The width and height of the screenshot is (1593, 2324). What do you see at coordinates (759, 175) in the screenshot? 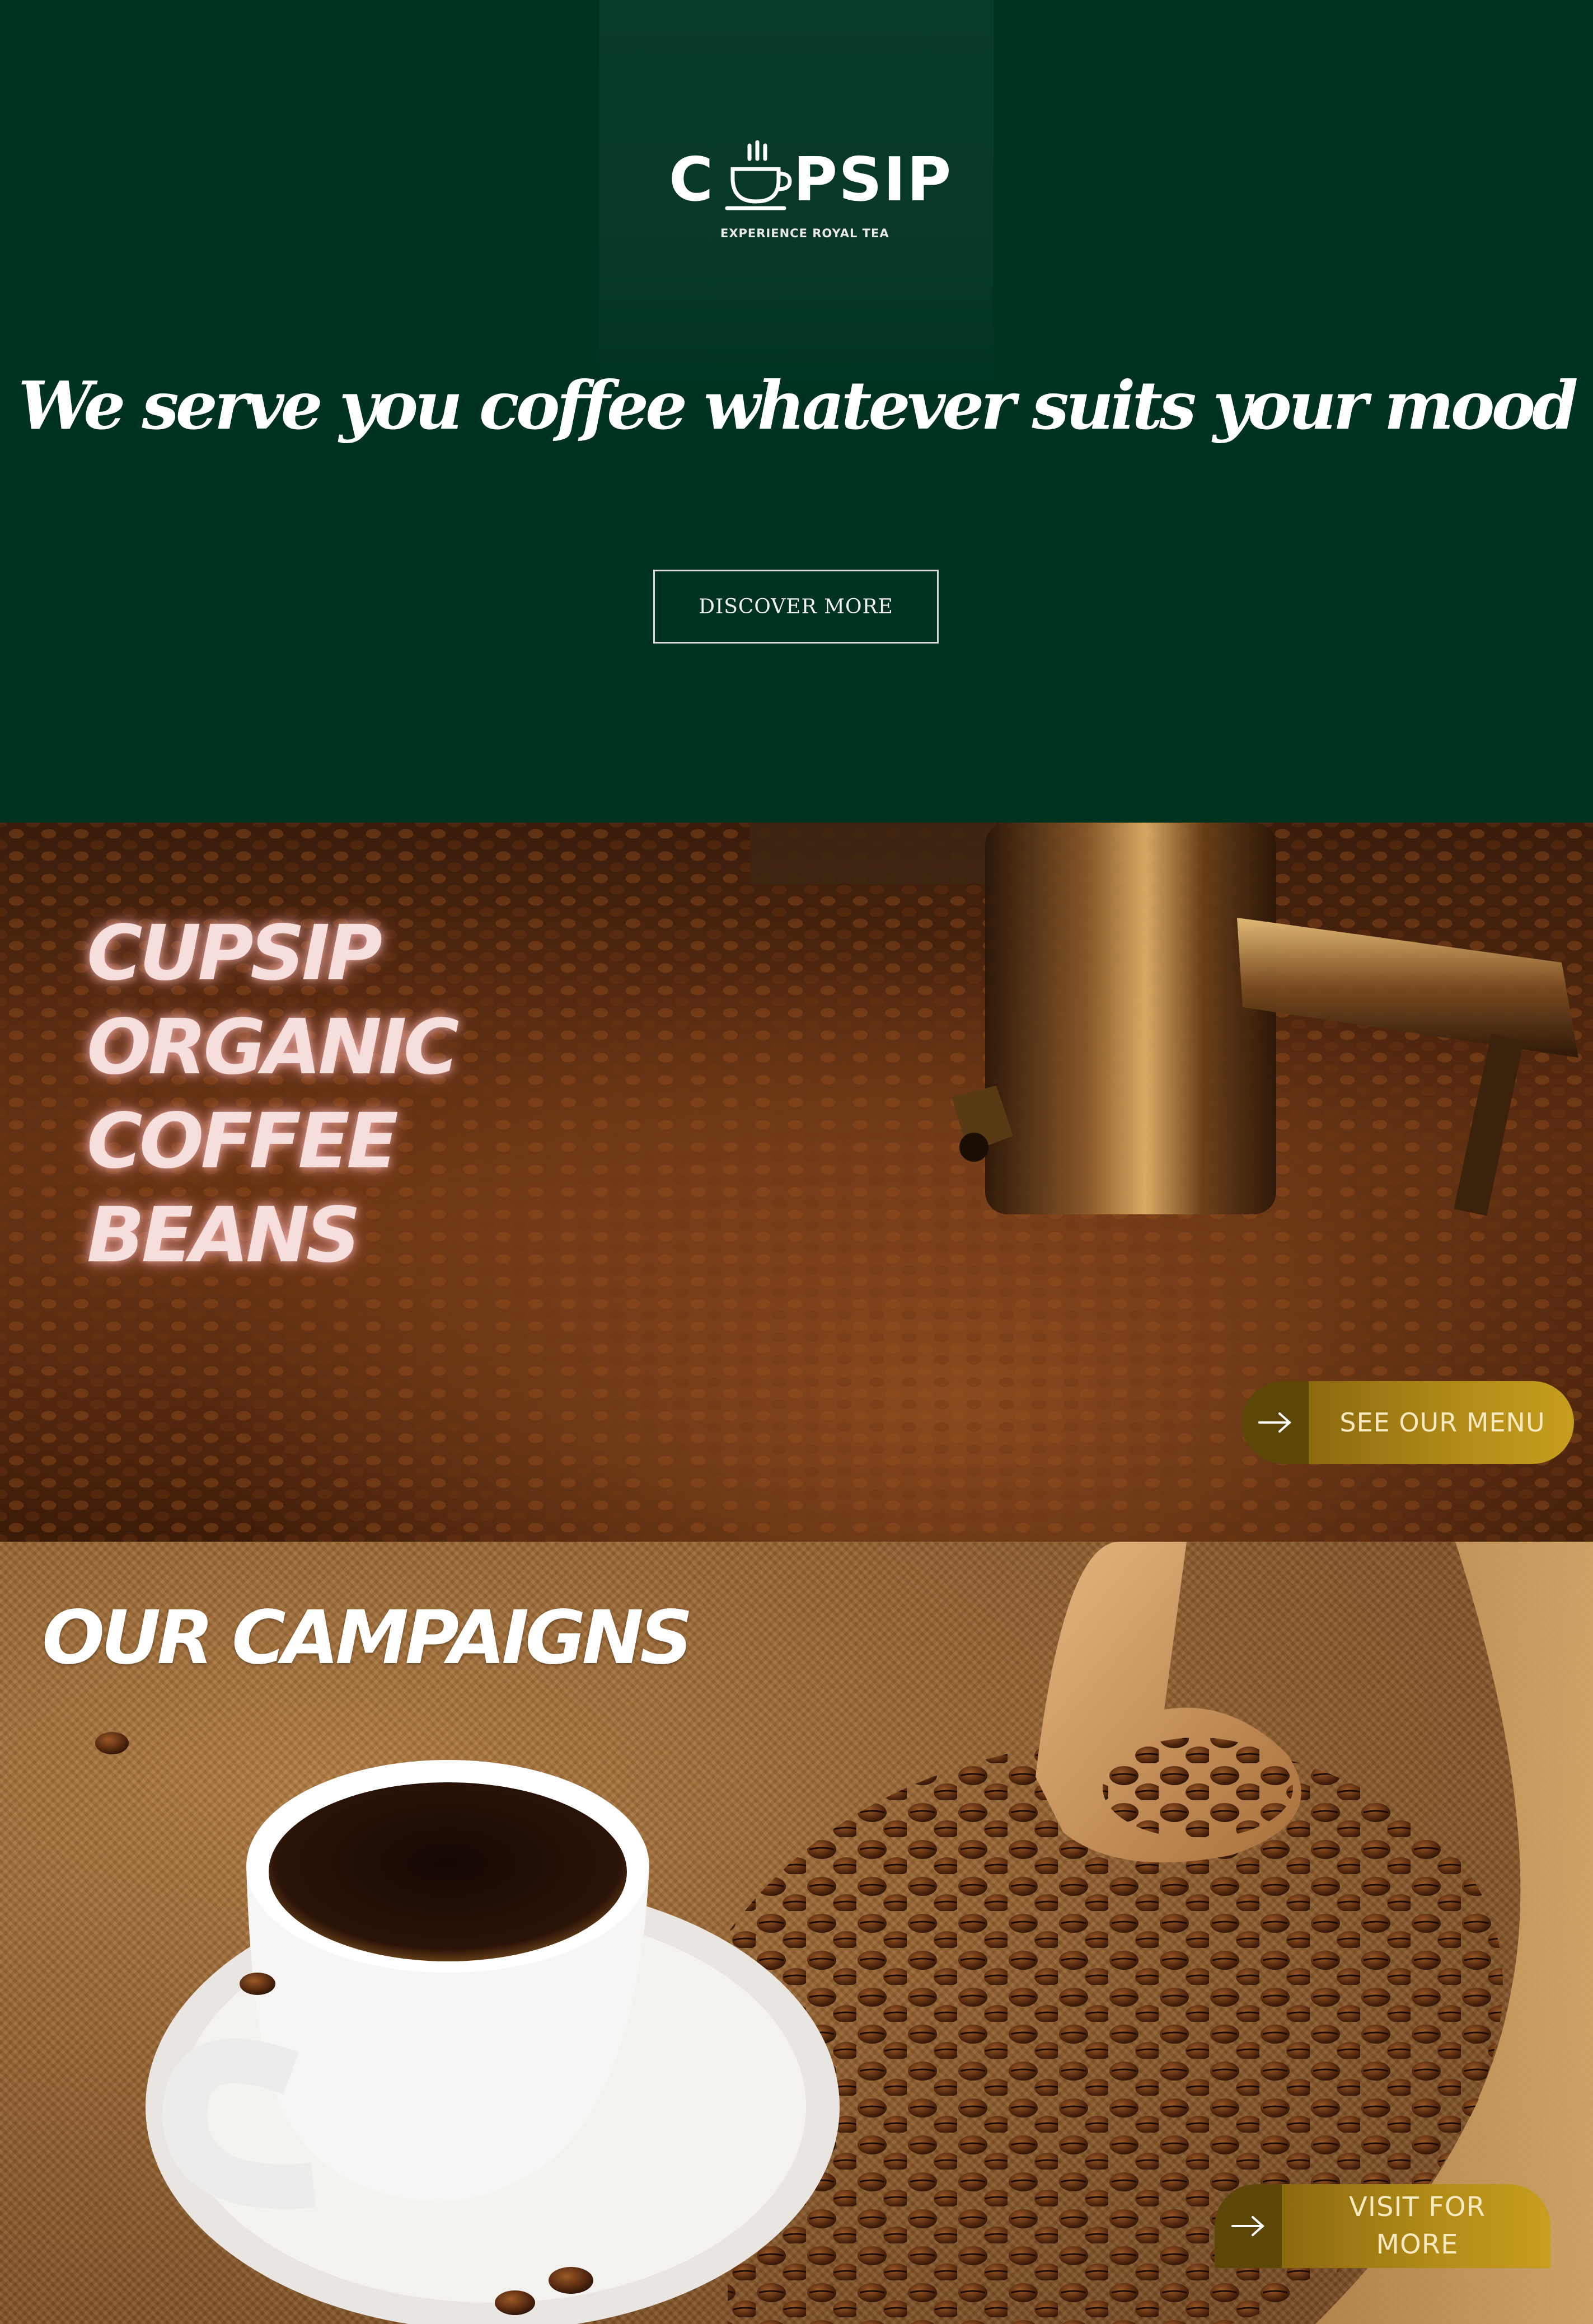
I see `coffee-cup-icon` at bounding box center [759, 175].